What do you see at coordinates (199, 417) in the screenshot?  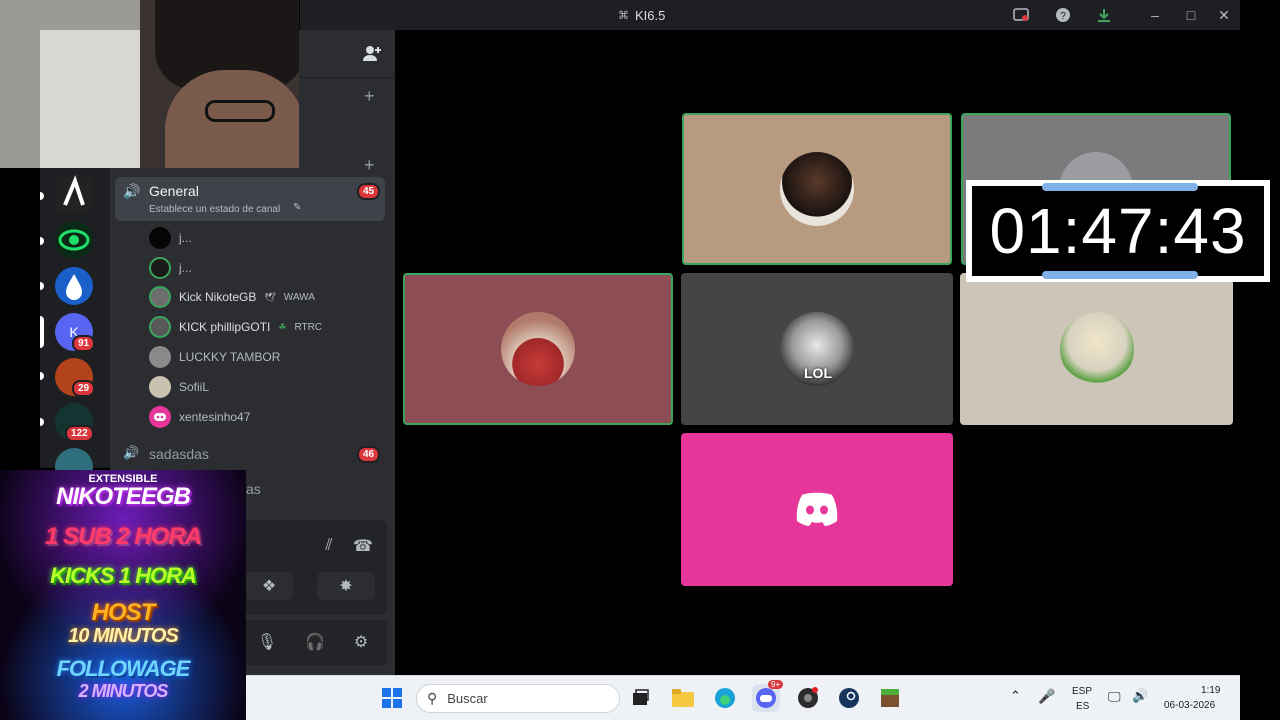 I see `member-item: xentesinho47` at bounding box center [199, 417].